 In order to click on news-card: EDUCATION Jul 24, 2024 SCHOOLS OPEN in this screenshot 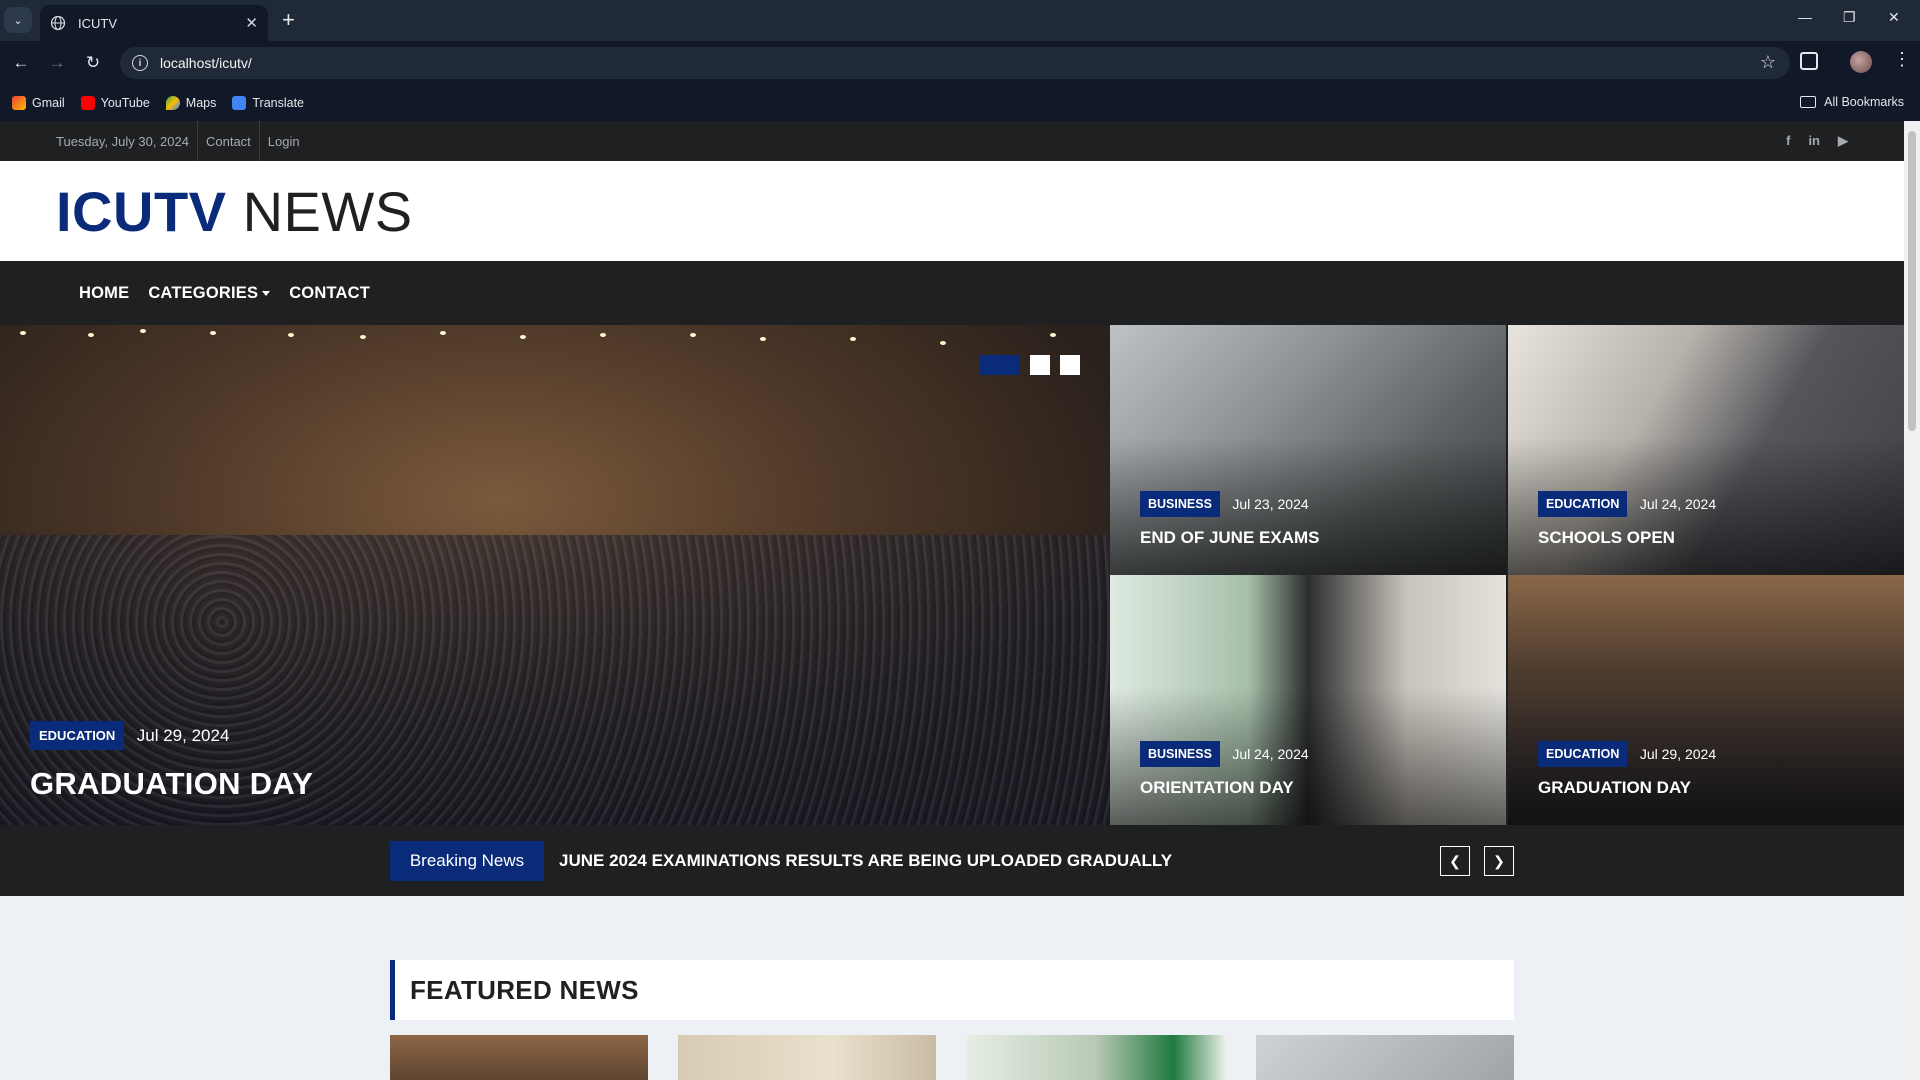, I will do `click(1706, 450)`.